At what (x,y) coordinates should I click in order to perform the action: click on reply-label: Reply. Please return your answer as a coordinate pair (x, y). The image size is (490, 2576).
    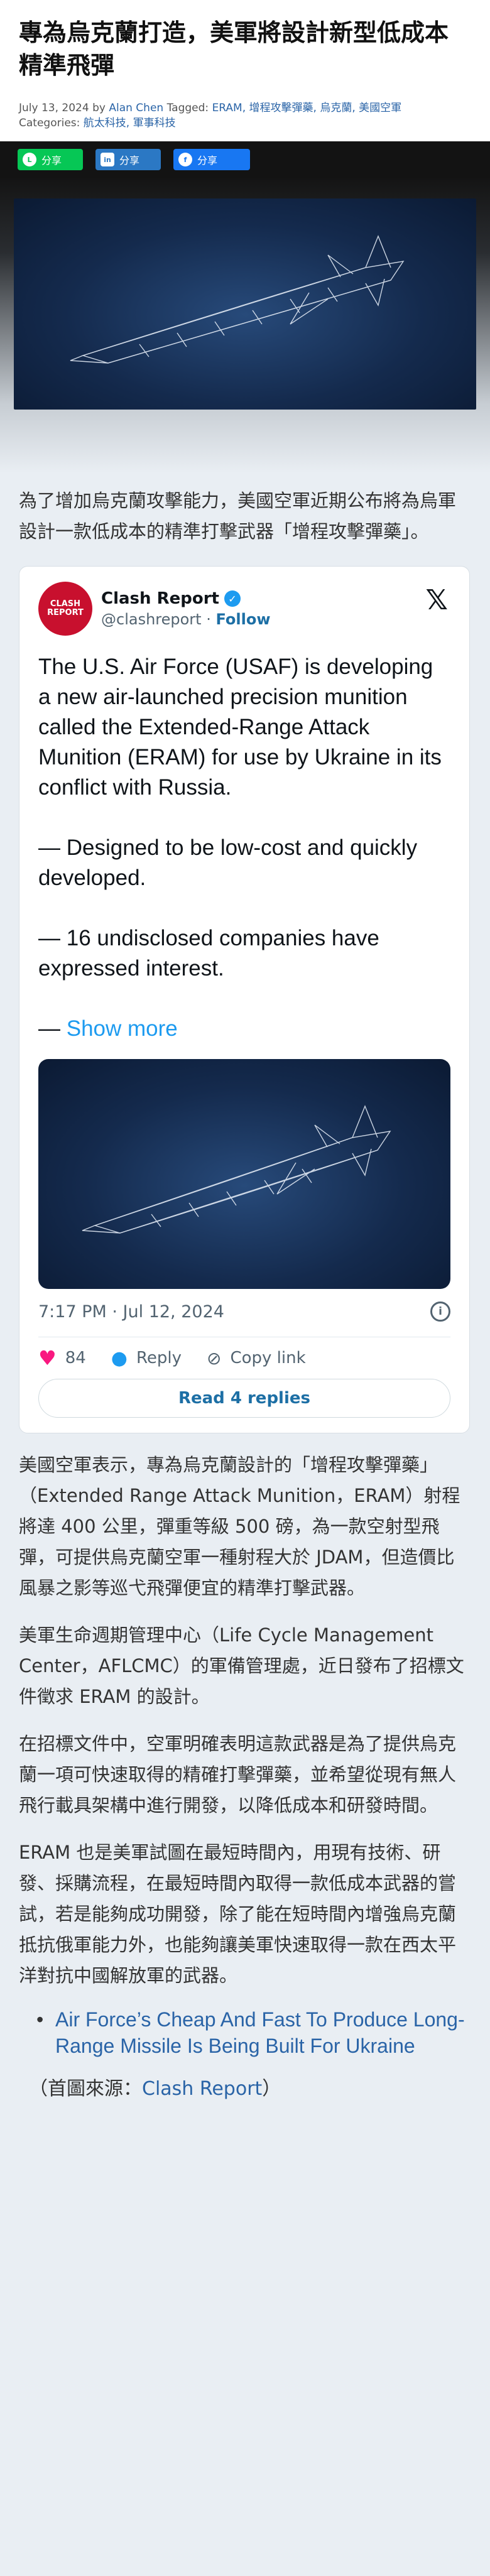
    Looking at the image, I should click on (159, 1358).